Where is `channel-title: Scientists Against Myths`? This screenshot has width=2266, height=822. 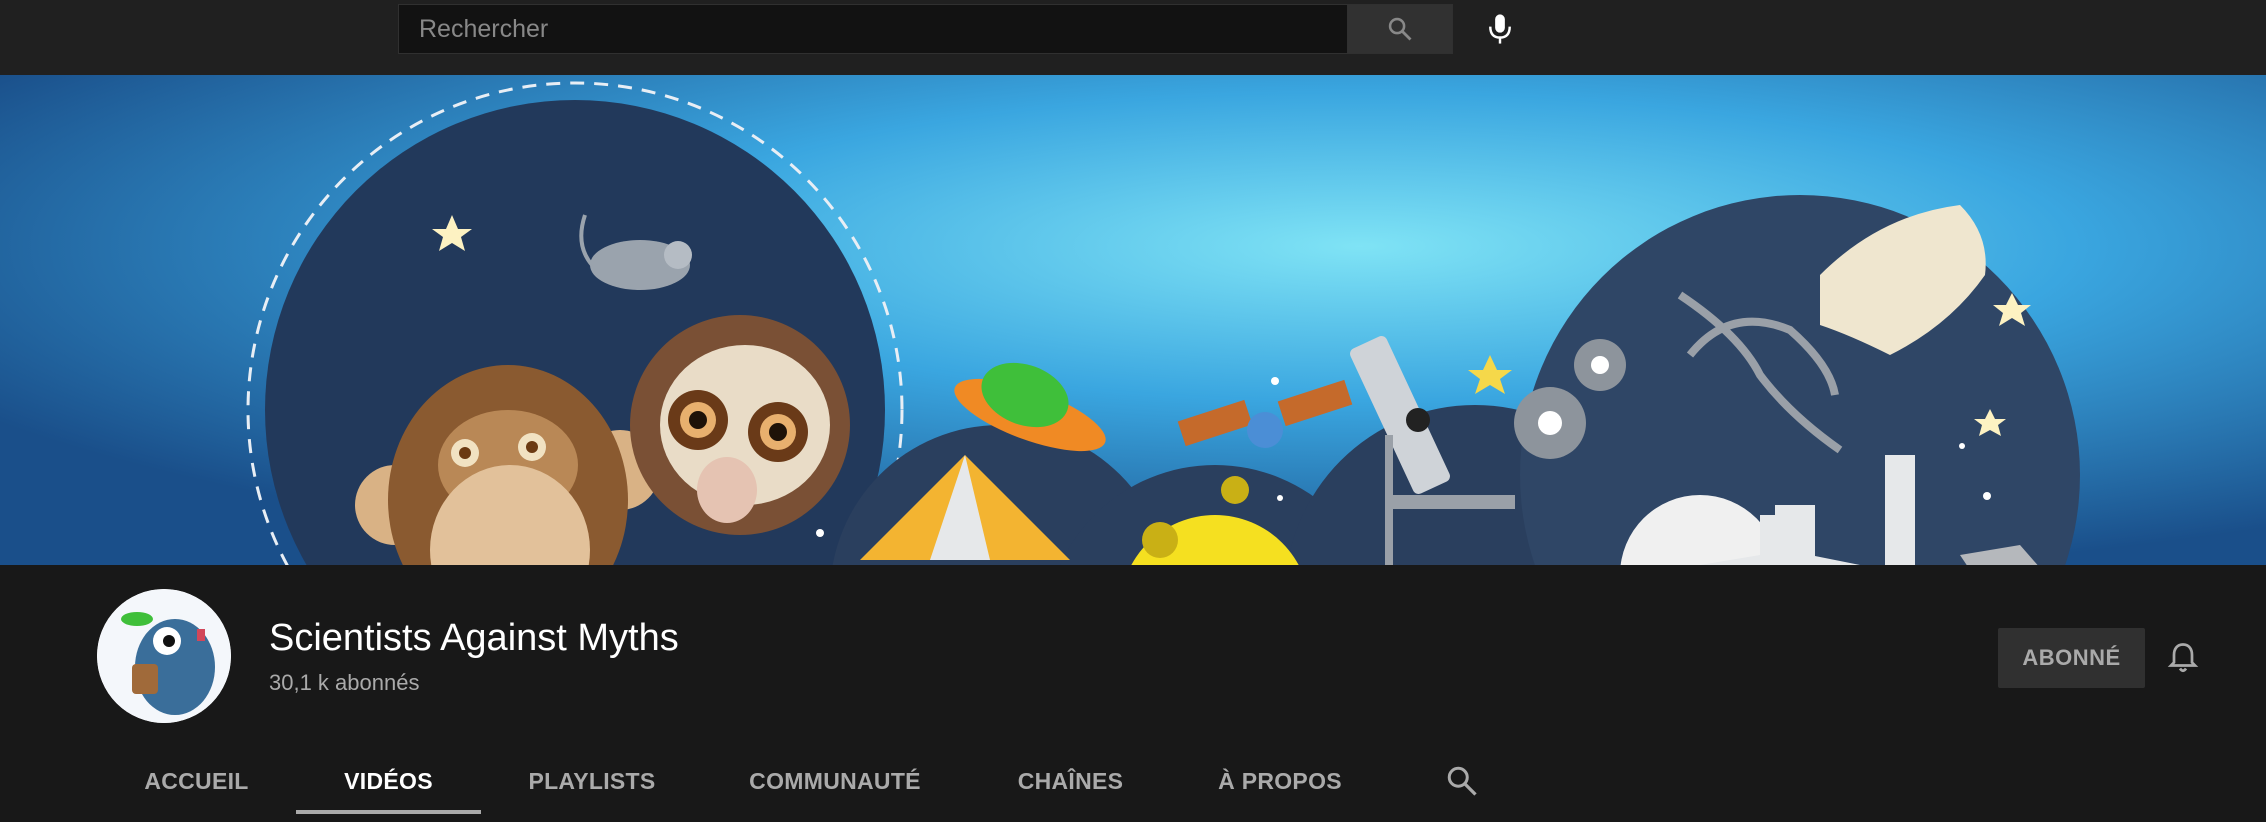
channel-title: Scientists Against Myths is located at coordinates (474, 638).